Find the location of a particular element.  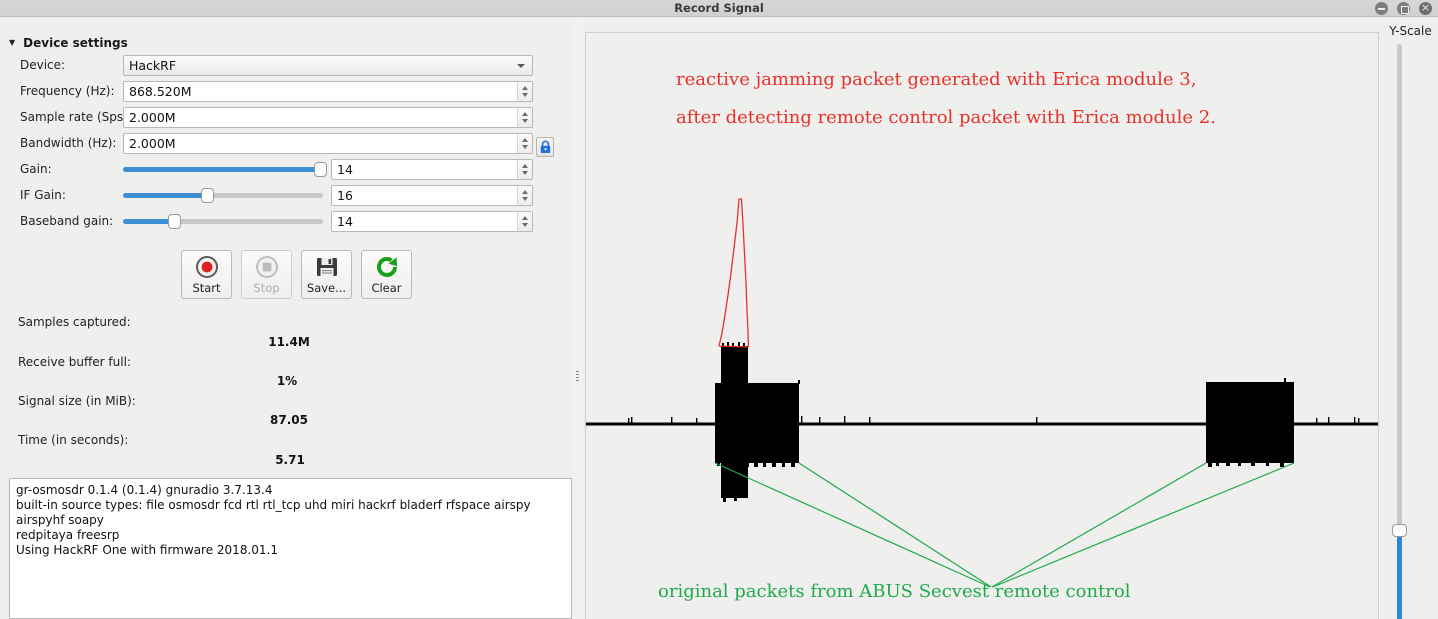

if-gain-value: 16 is located at coordinates (345, 195).